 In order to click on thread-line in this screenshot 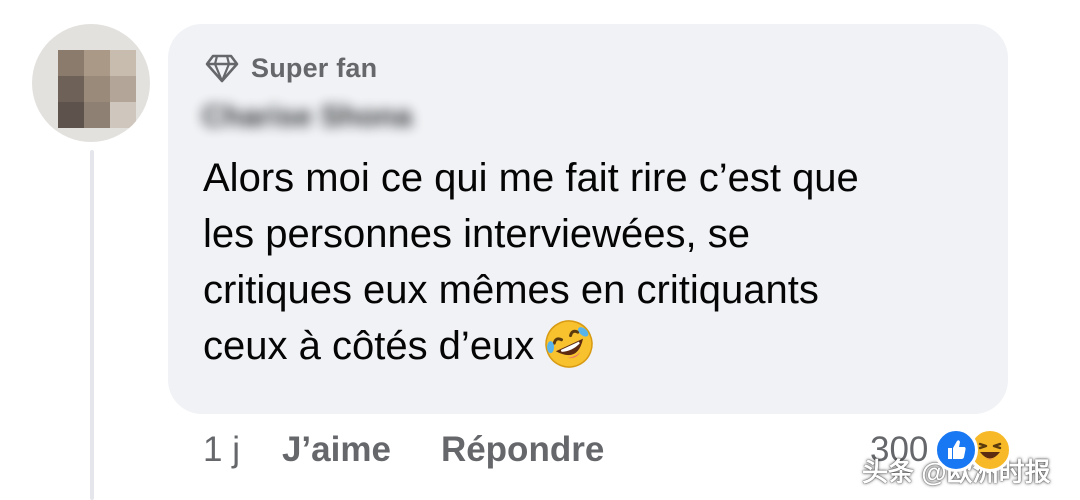, I will do `click(92, 325)`.